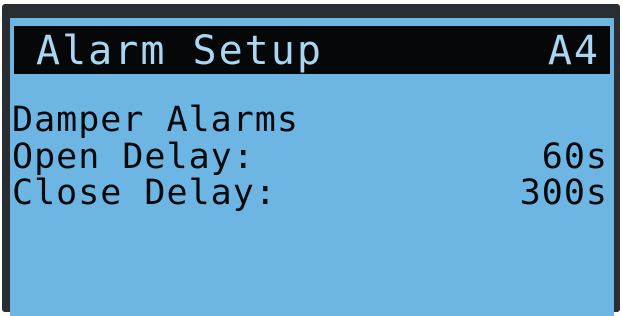 The height and width of the screenshot is (316, 622). What do you see at coordinates (575, 157) in the screenshot?
I see `open-delay-value: 60s` at bounding box center [575, 157].